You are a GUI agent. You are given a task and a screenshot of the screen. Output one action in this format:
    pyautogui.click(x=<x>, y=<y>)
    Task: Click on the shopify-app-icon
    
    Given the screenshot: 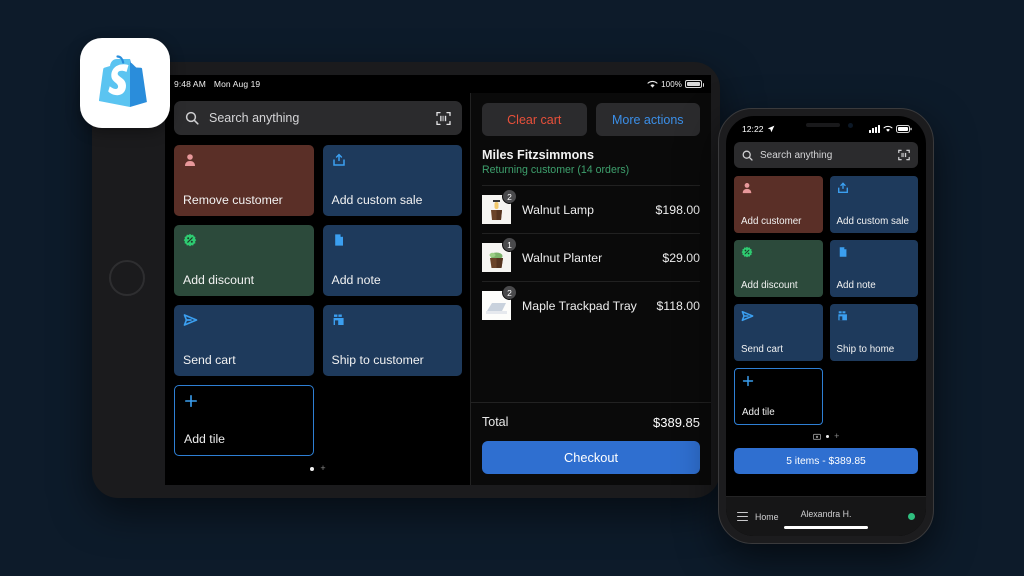 What is the action you would take?
    pyautogui.click(x=125, y=83)
    